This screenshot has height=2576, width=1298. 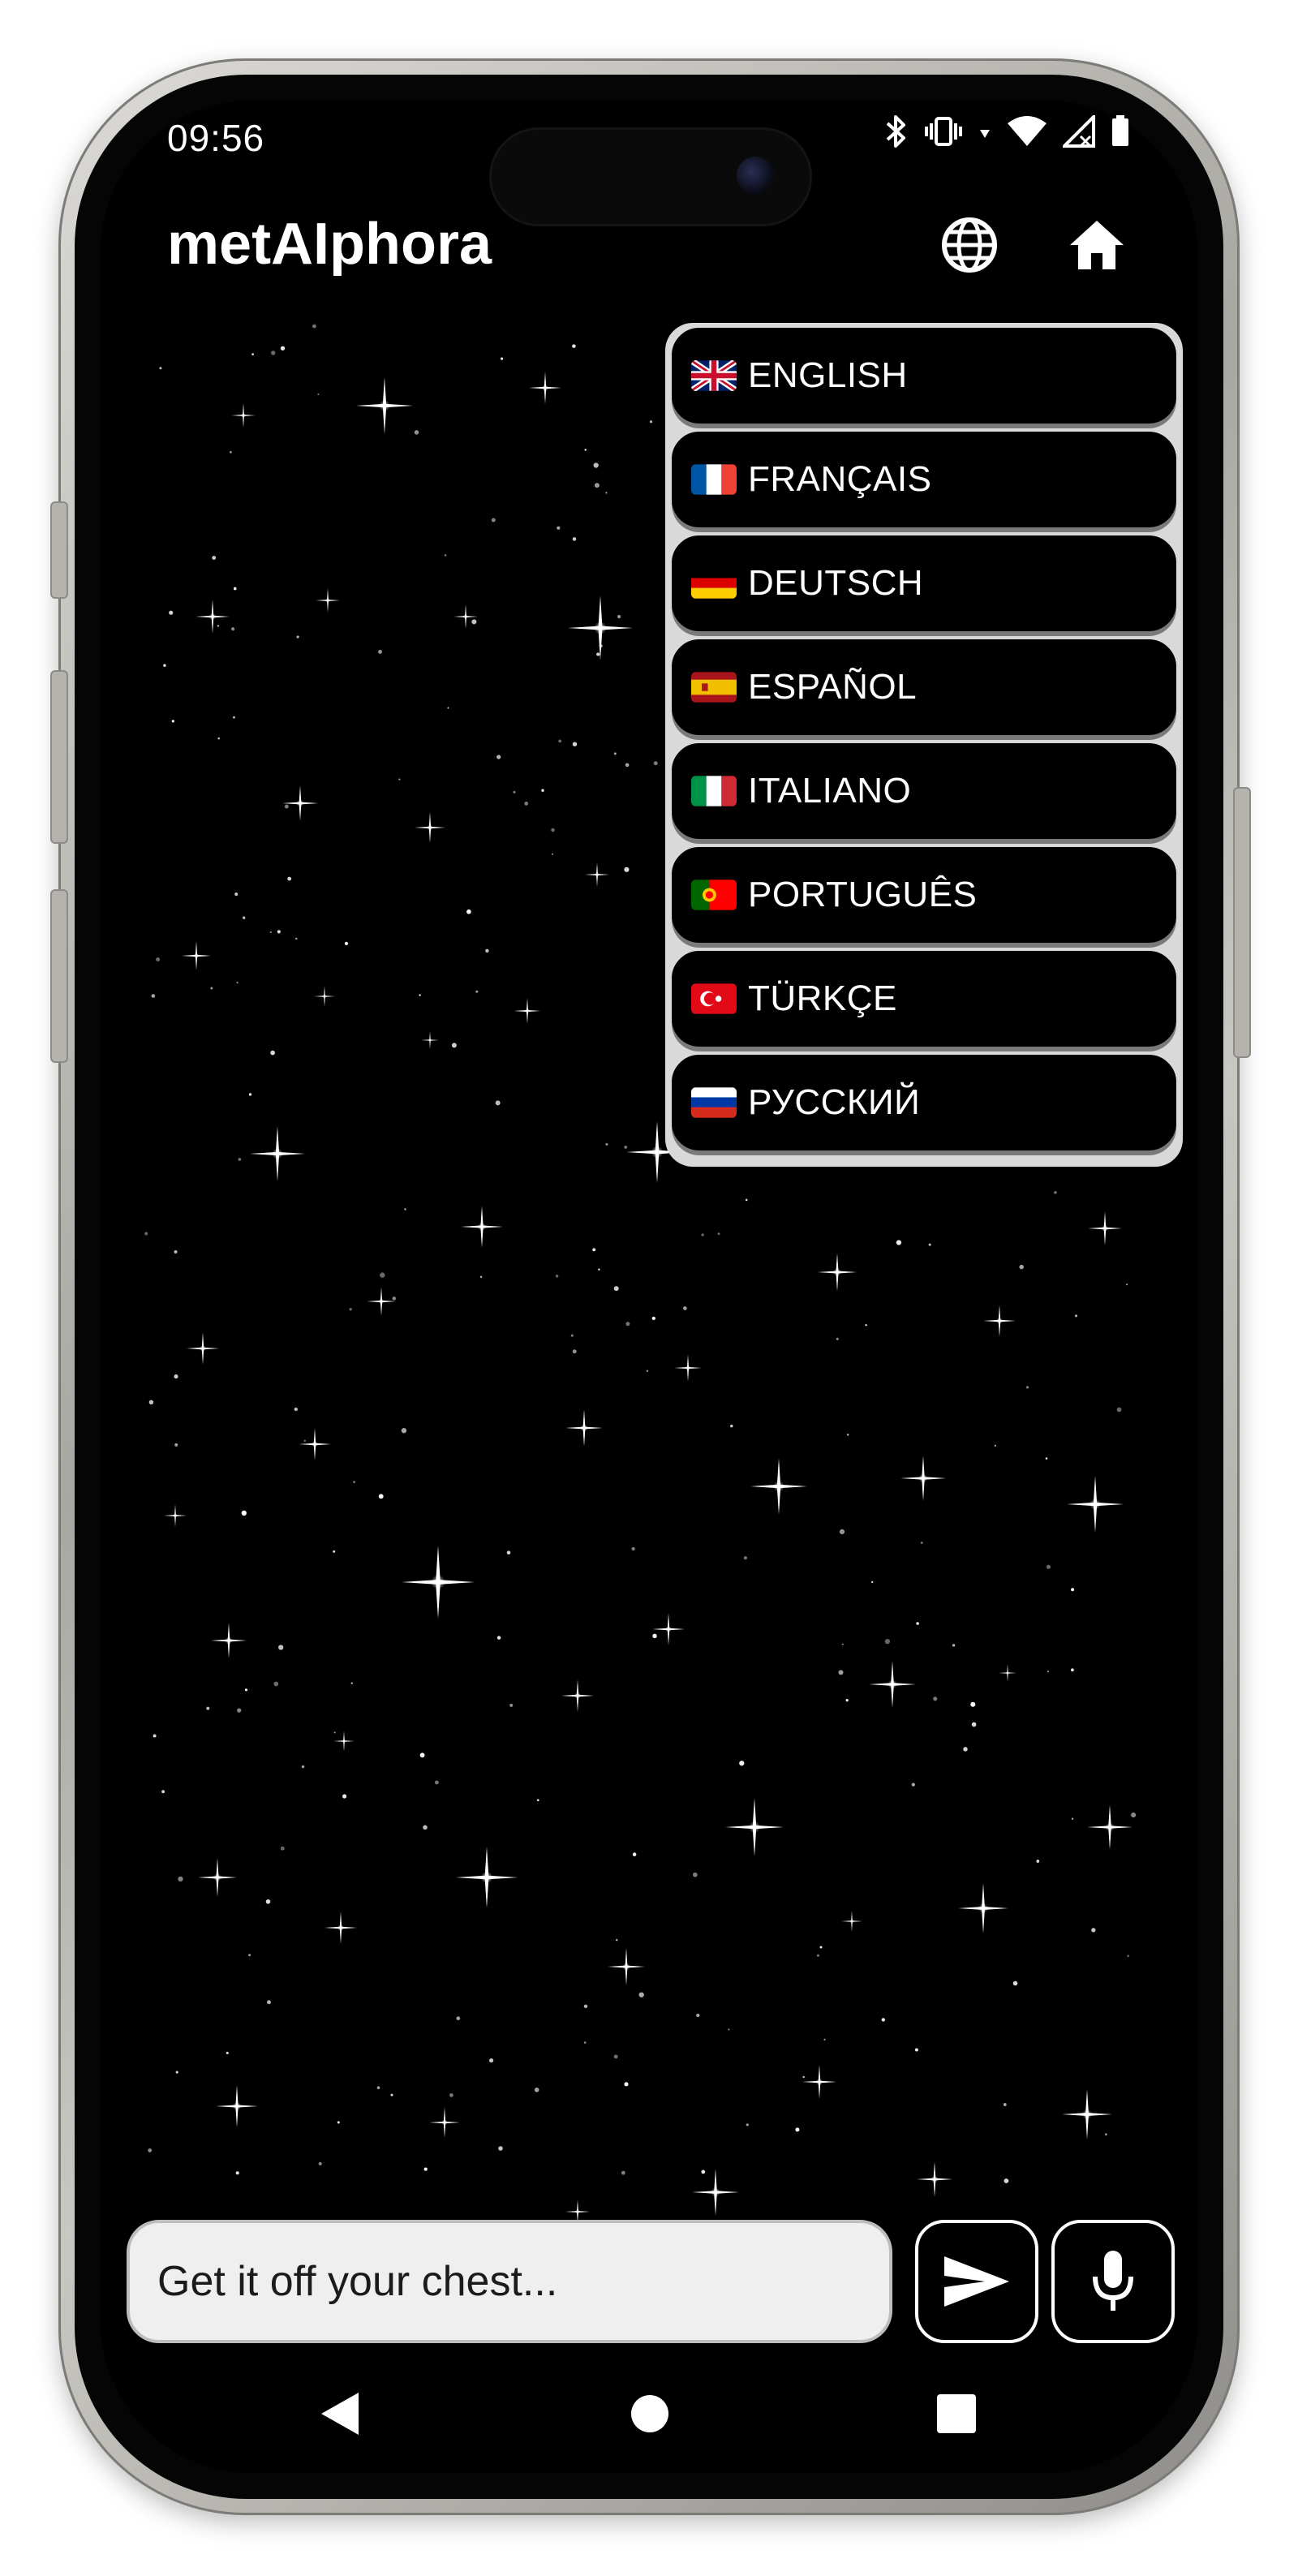 I want to click on language-label: FRANÇAIS, so click(x=840, y=479).